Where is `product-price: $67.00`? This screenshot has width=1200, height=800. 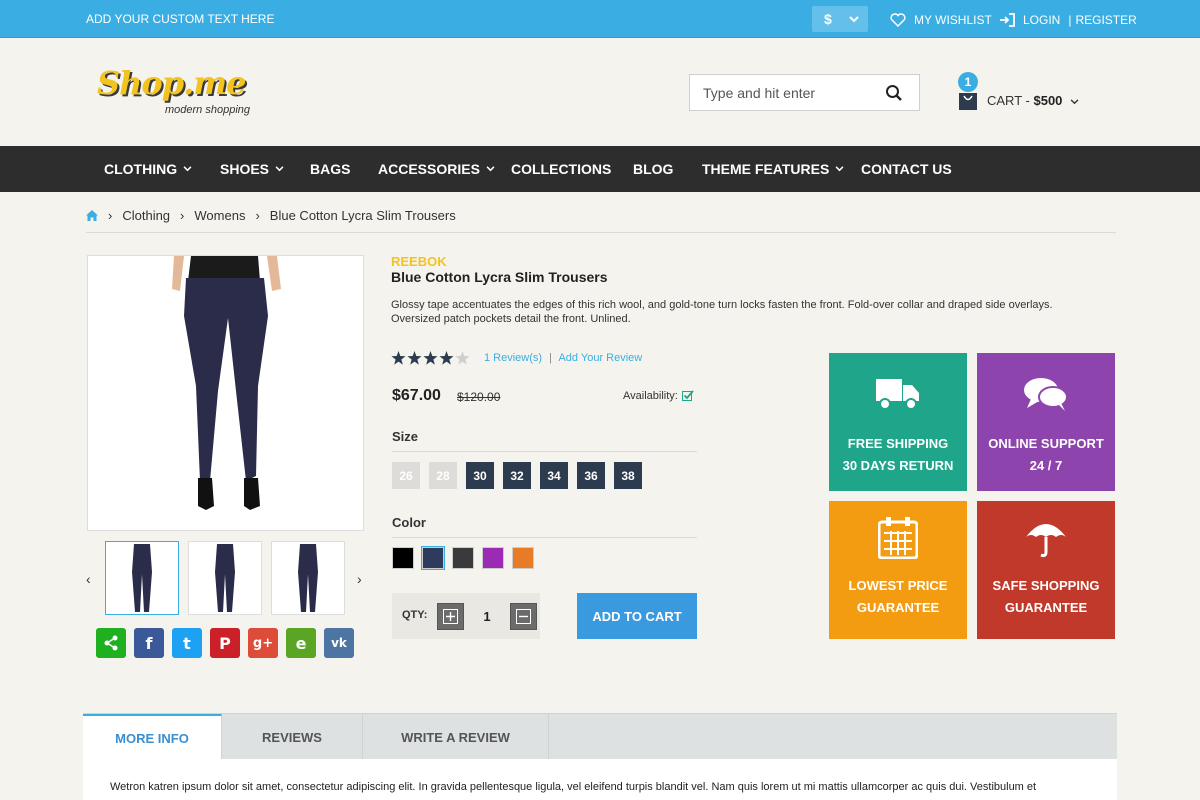 product-price: $67.00 is located at coordinates (416, 395).